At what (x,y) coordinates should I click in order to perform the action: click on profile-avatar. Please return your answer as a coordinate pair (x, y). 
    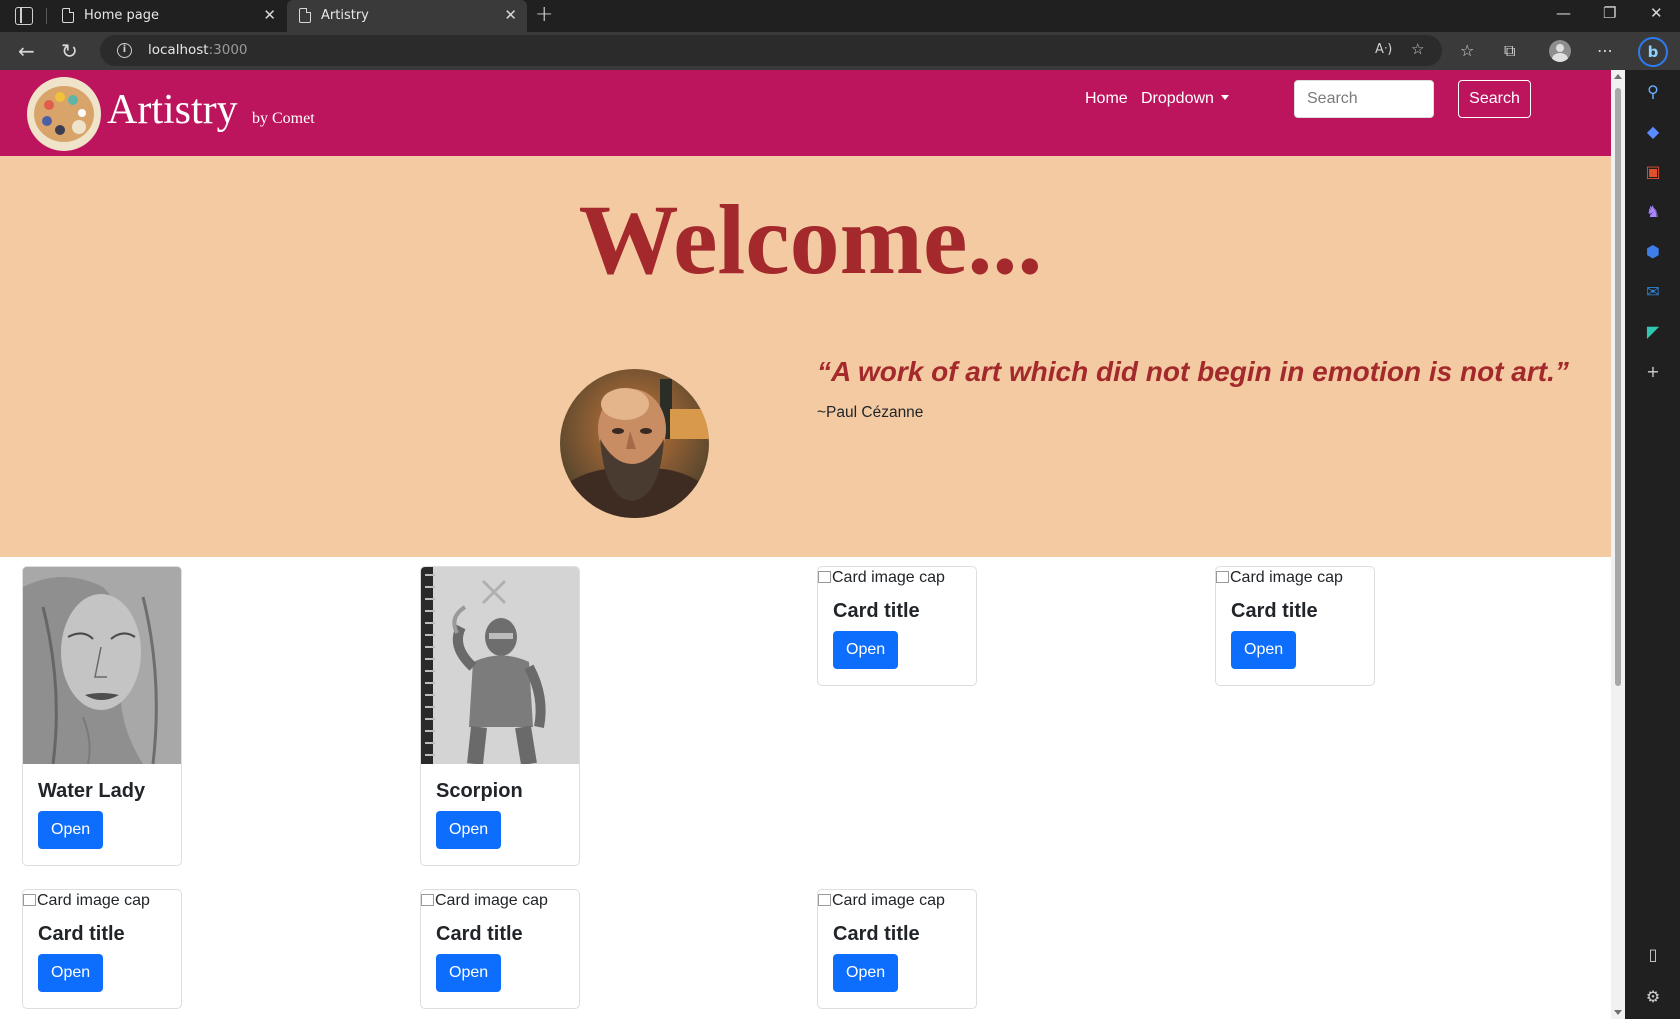
    Looking at the image, I should click on (1560, 51).